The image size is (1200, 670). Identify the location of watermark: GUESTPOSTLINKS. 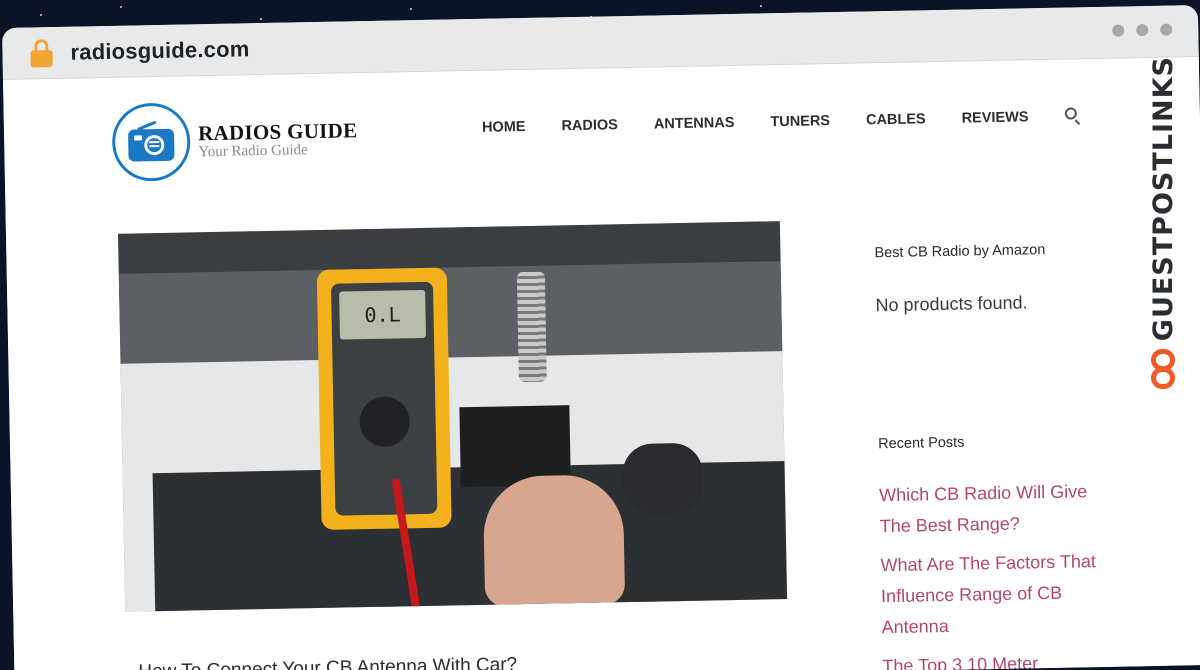
(1163, 223).